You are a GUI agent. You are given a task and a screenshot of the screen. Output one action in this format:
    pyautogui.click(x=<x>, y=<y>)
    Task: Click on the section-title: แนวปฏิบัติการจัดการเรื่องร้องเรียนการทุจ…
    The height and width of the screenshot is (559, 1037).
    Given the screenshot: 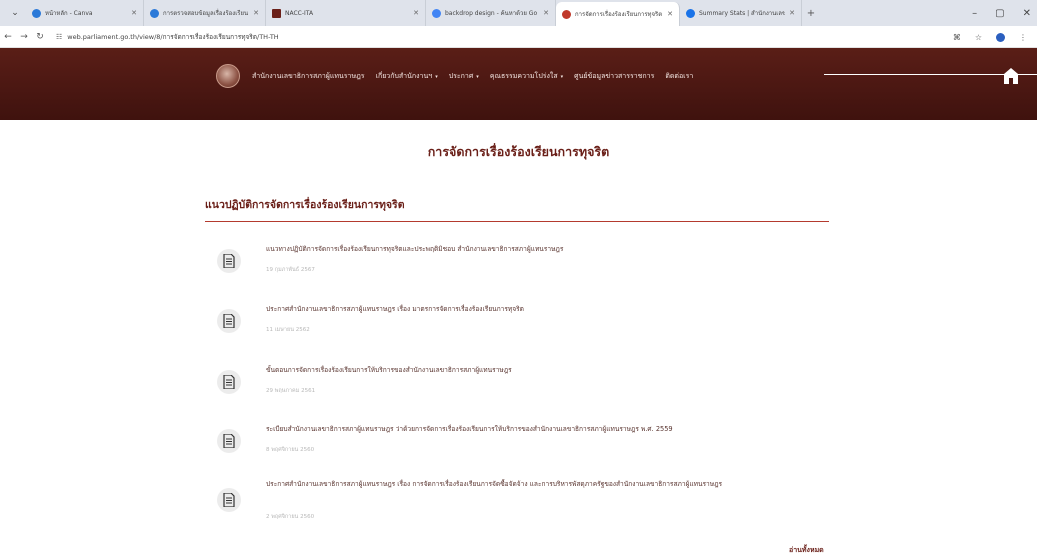 What is the action you would take?
    pyautogui.click(x=305, y=205)
    